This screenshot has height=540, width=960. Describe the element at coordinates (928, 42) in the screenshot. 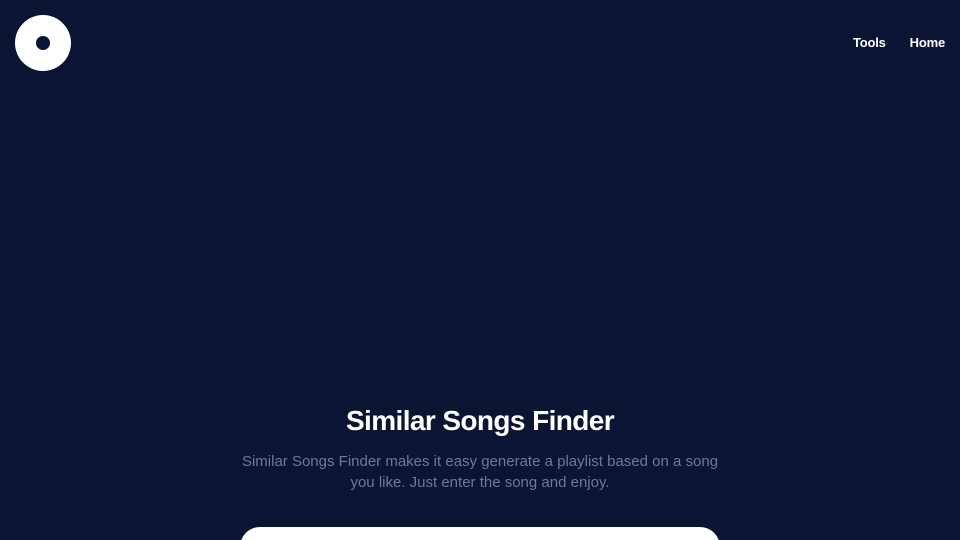

I see `nav-link-home: Home` at that location.